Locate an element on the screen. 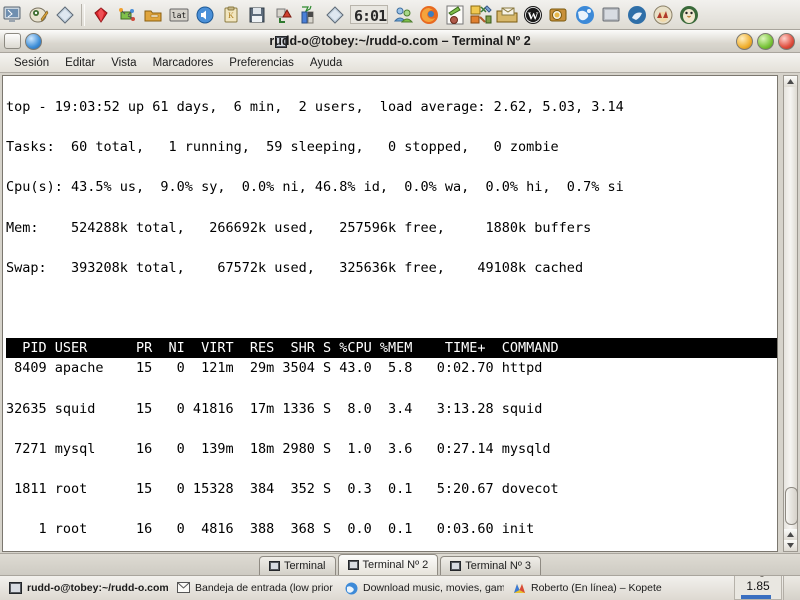 The image size is (800, 600). monitor-icon is located at coordinates (13, 15).